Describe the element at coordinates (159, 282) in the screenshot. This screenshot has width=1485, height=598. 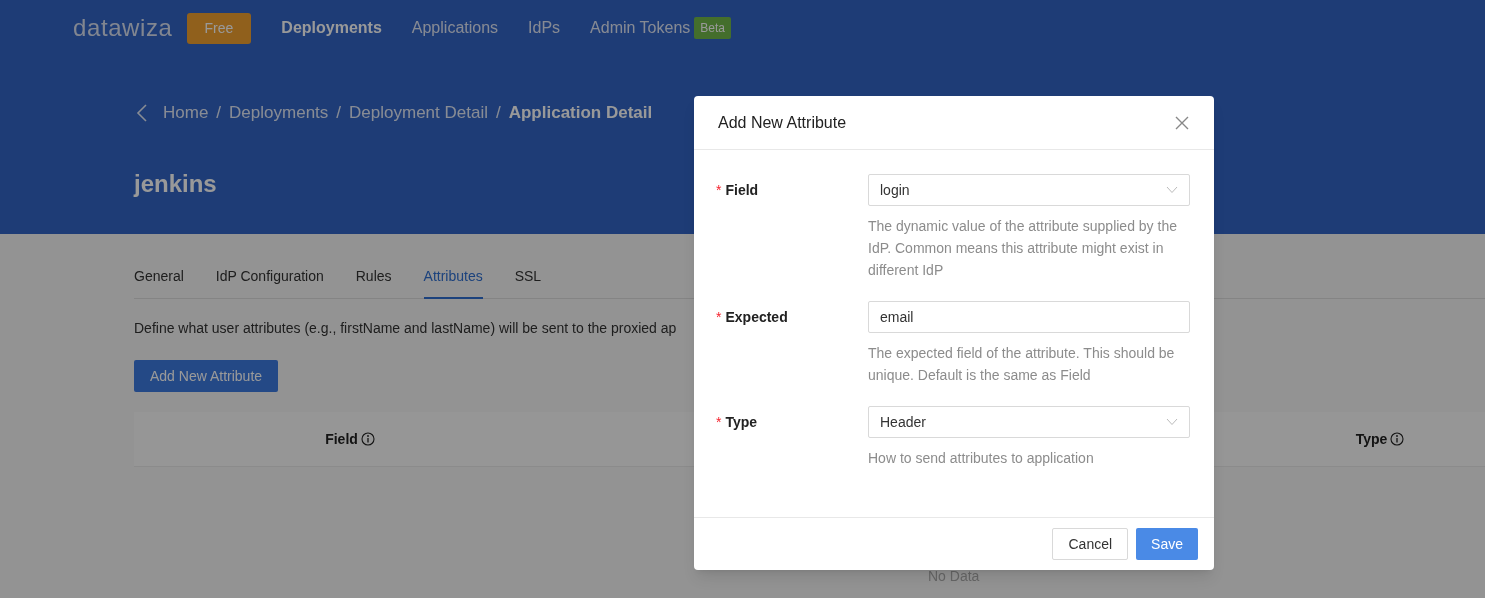
I see `tab: General` at that location.